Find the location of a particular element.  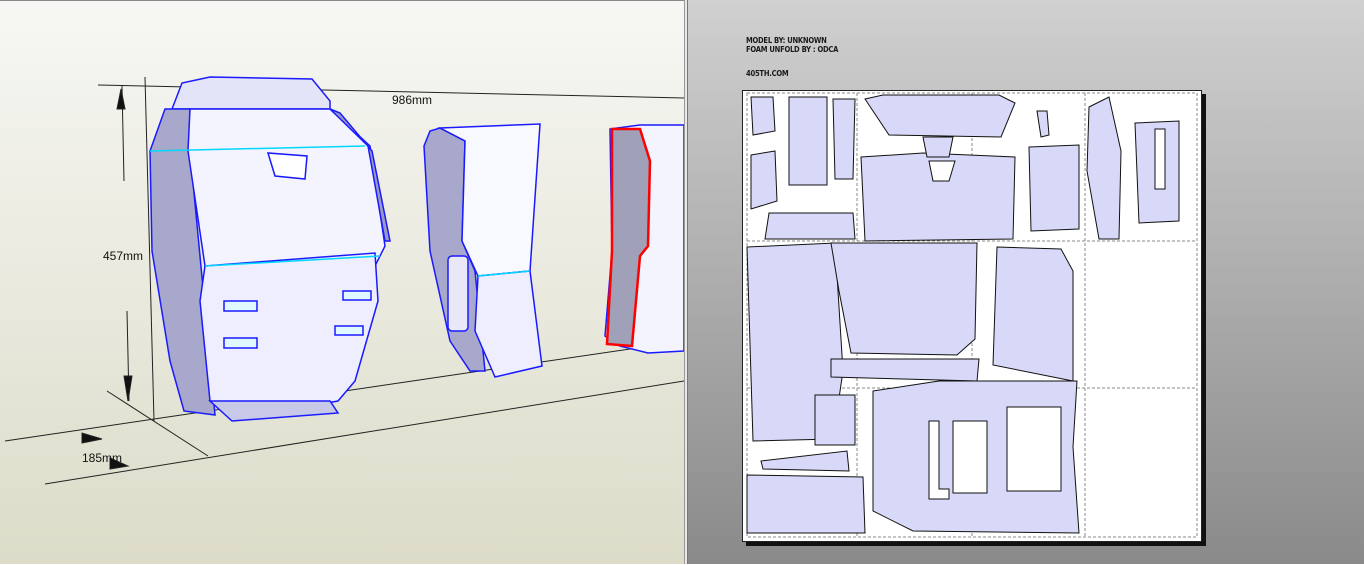

part-right-cut is located at coordinates (644, 239).